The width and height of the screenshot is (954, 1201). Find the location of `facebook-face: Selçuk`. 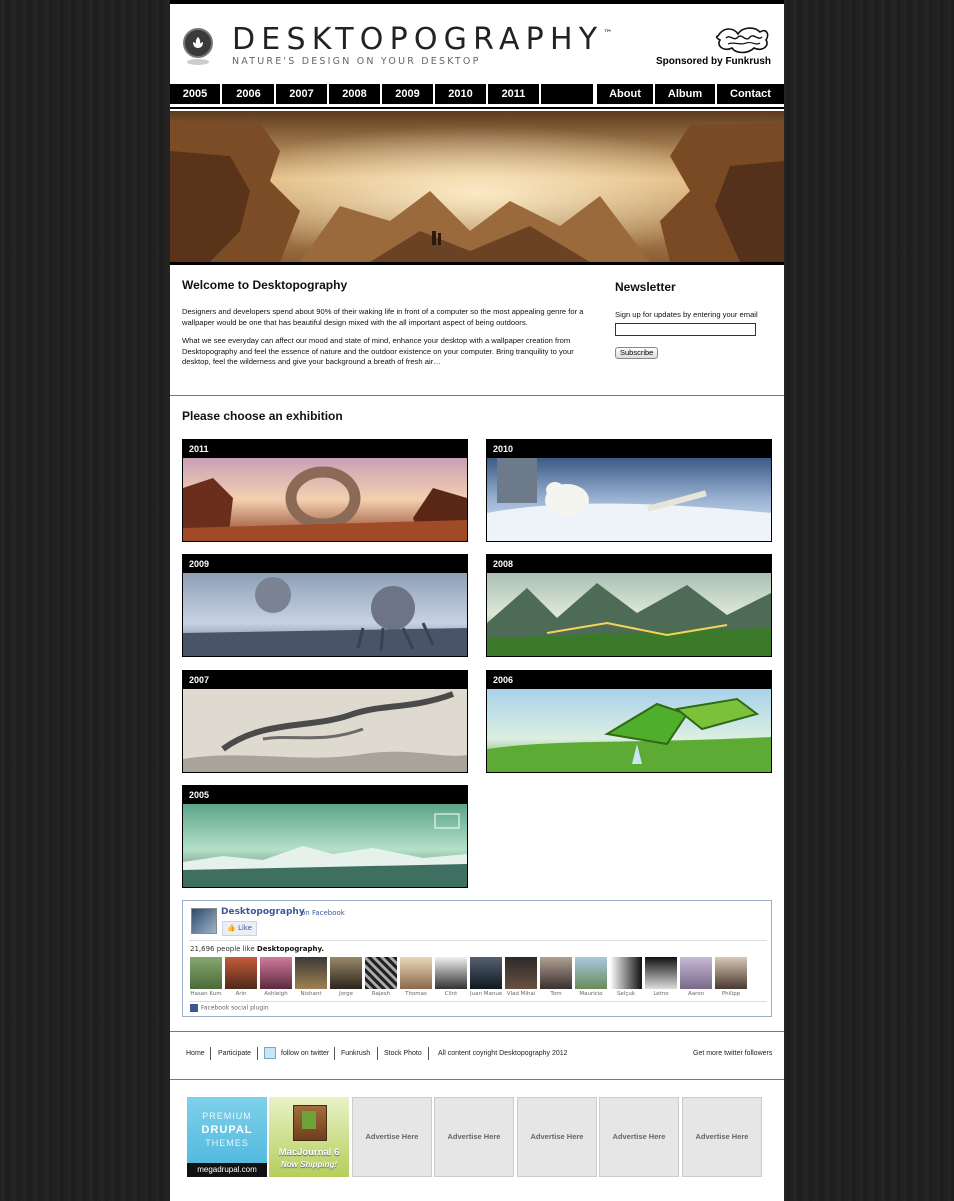

facebook-face: Selçuk is located at coordinates (626, 977).